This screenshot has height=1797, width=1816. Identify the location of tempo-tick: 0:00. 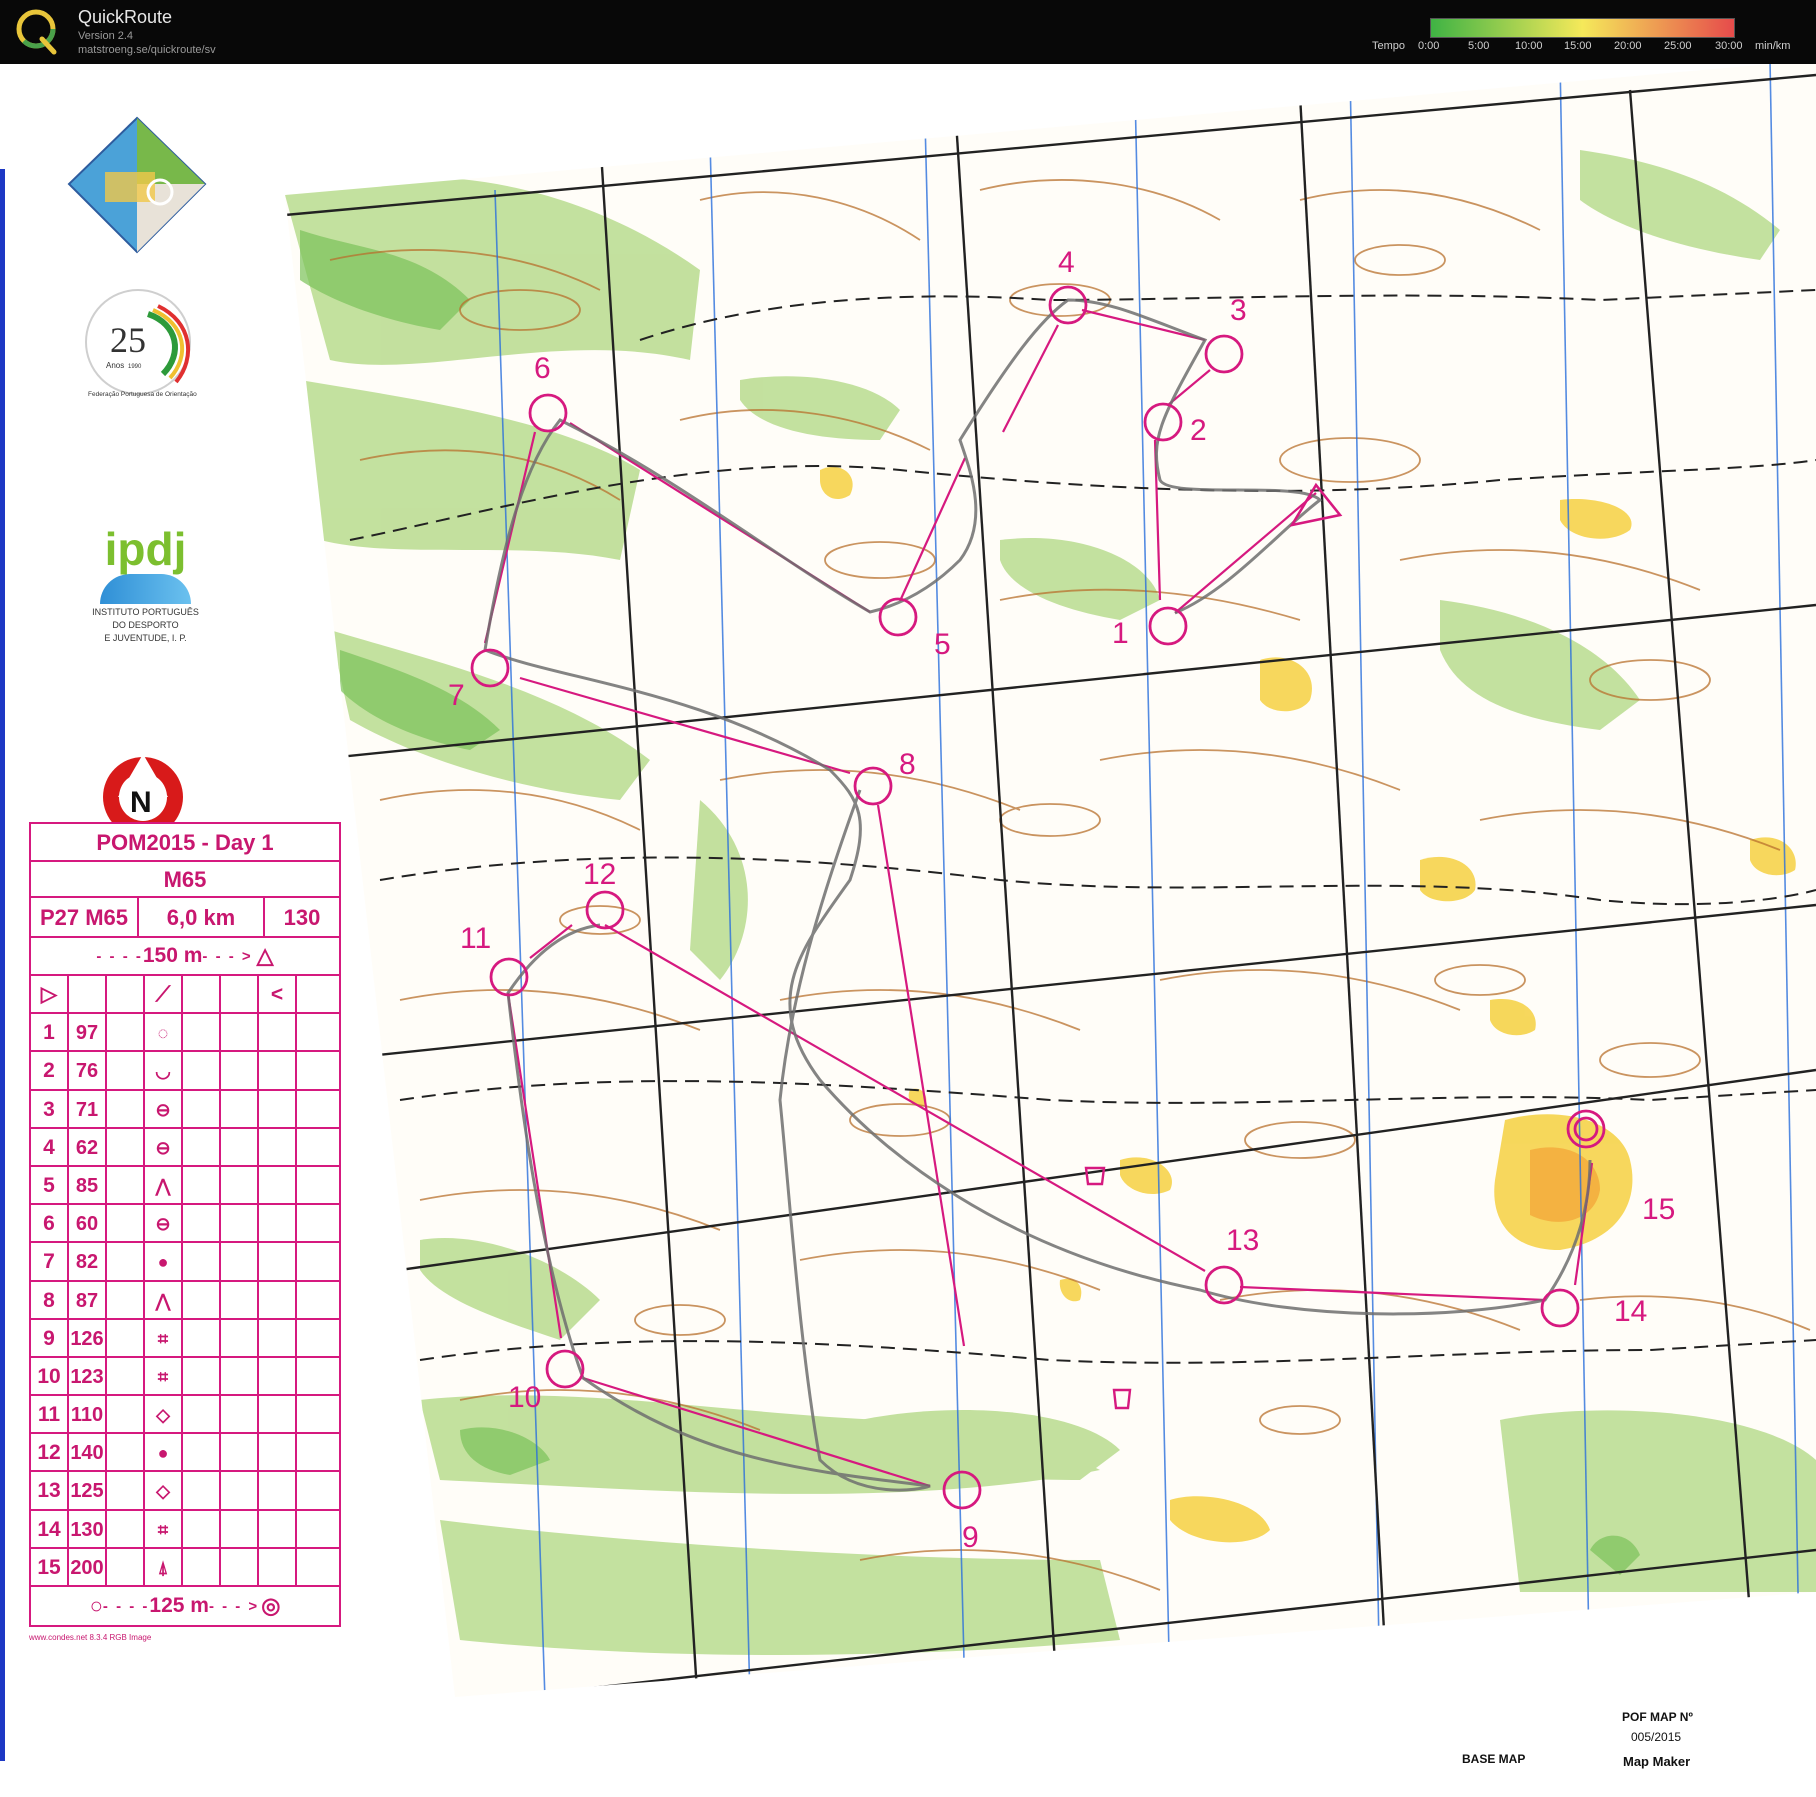
(1429, 46).